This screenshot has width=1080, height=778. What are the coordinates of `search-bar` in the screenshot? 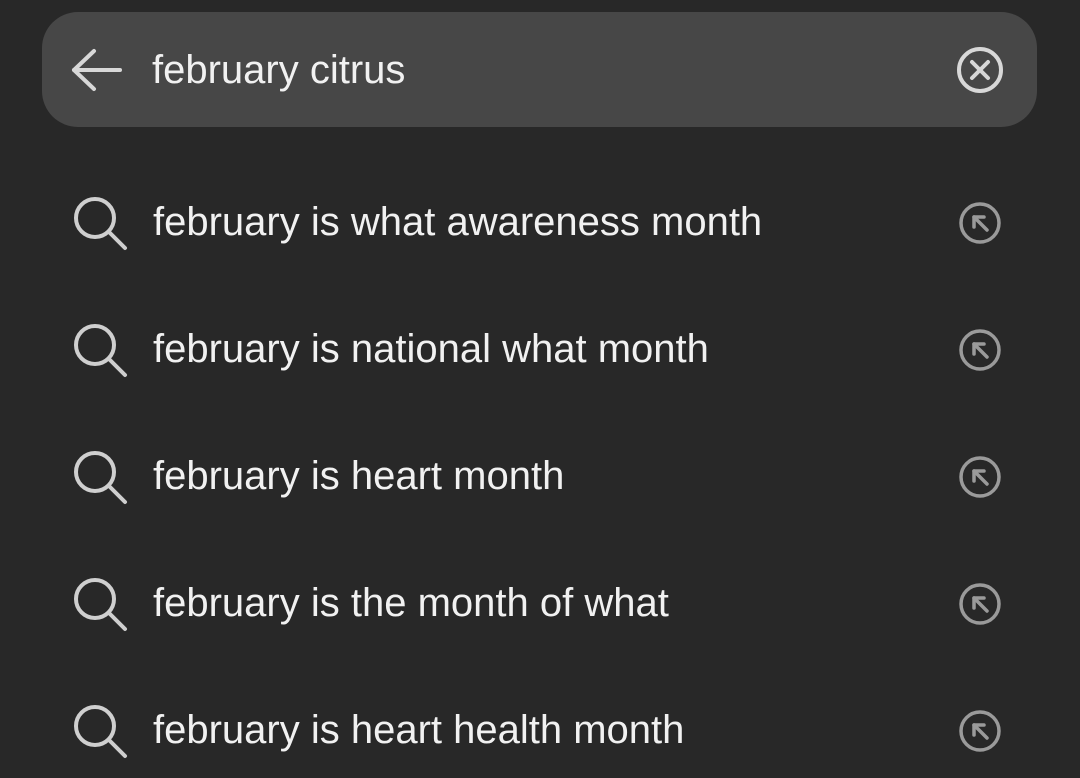 It's located at (539, 69).